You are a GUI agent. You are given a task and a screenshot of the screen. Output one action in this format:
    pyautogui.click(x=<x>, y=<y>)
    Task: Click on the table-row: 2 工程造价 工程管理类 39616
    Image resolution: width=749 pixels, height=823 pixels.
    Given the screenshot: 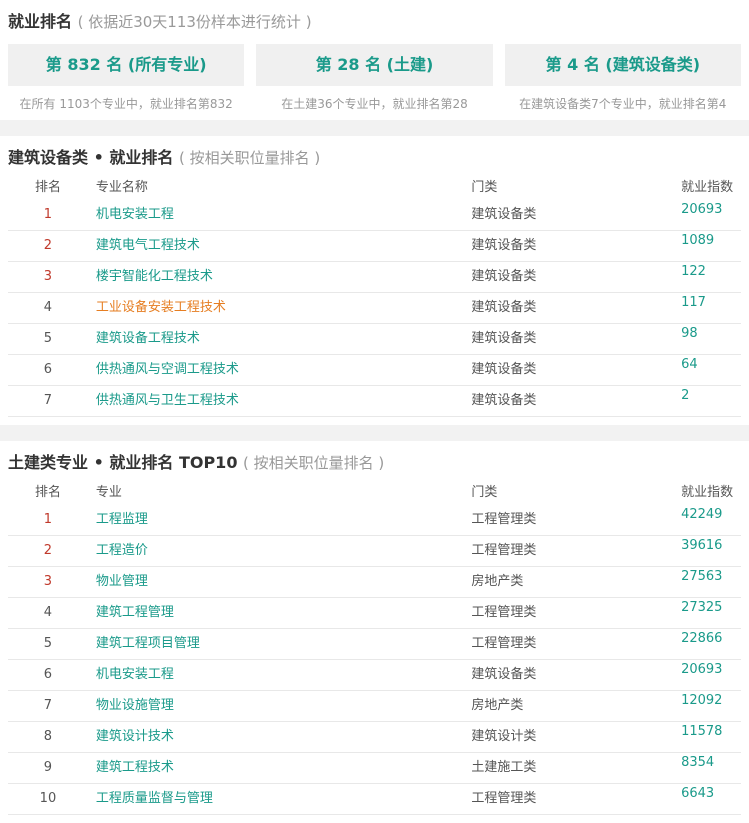 What is the action you would take?
    pyautogui.click(x=374, y=551)
    